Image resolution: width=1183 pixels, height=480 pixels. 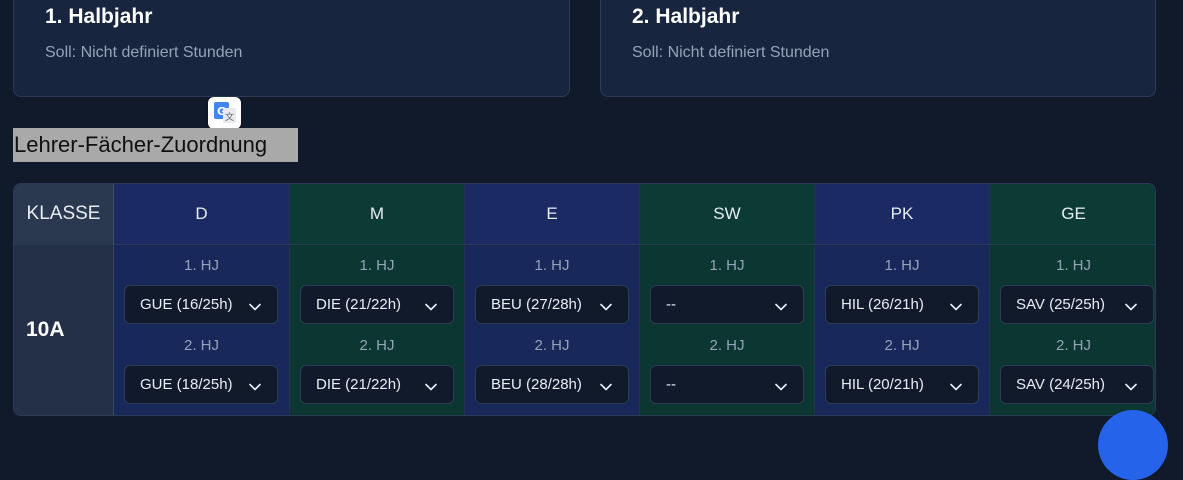 I want to click on class-label: 10A, so click(x=45, y=329).